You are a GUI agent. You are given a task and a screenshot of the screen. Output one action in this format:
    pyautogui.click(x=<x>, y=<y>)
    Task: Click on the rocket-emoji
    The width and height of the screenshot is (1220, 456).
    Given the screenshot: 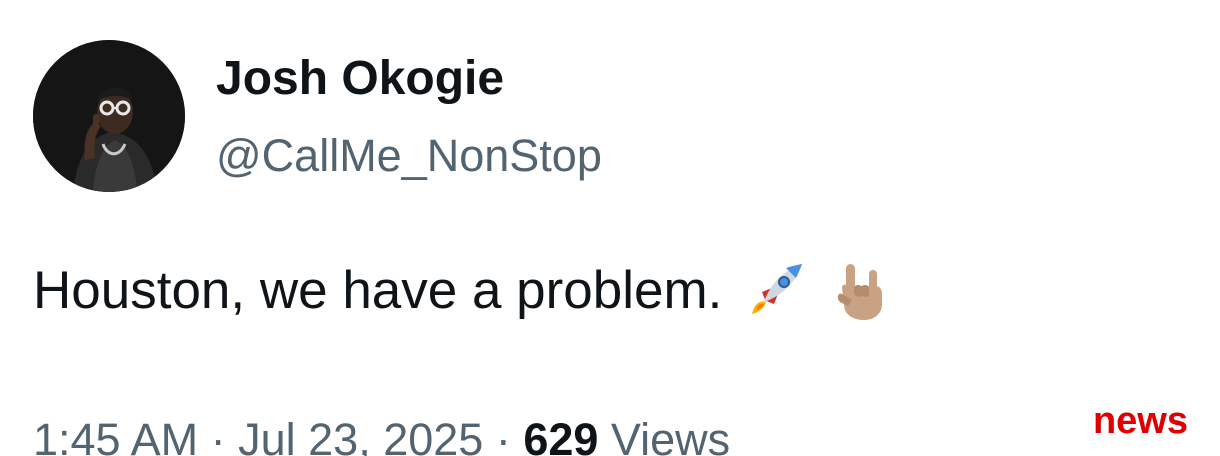 What is the action you would take?
    pyautogui.click(x=775, y=291)
    